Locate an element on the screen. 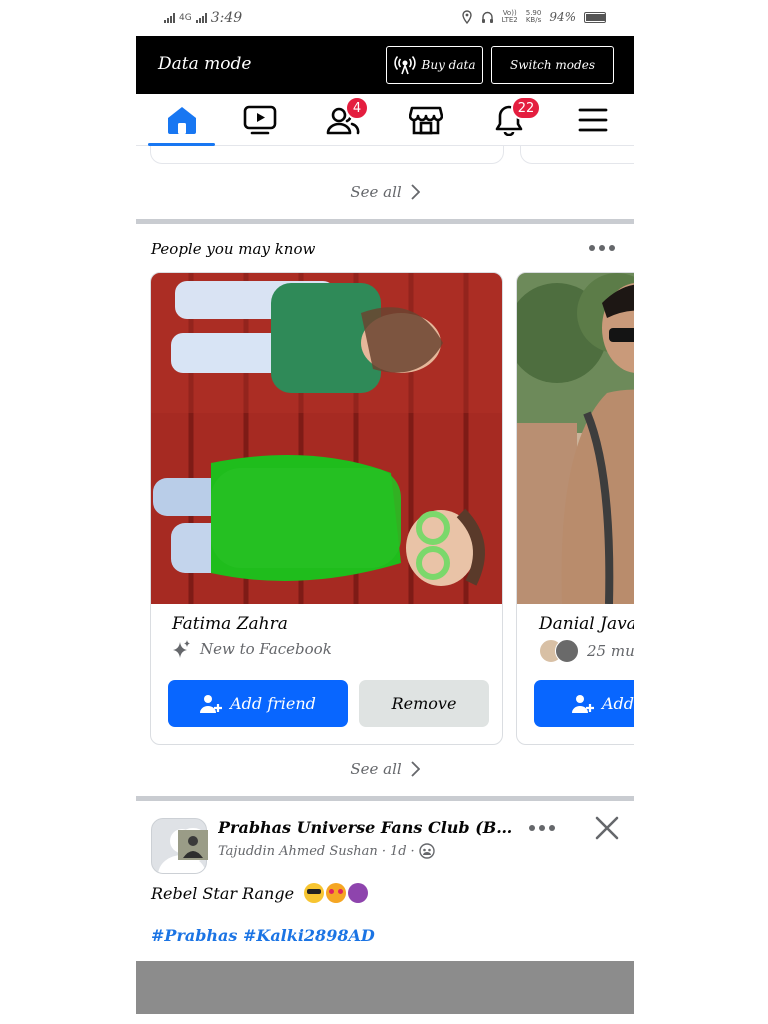 Image resolution: width=768 pixels, height=1024 pixels. switch-modes-label: Switch modes is located at coordinates (552, 65).